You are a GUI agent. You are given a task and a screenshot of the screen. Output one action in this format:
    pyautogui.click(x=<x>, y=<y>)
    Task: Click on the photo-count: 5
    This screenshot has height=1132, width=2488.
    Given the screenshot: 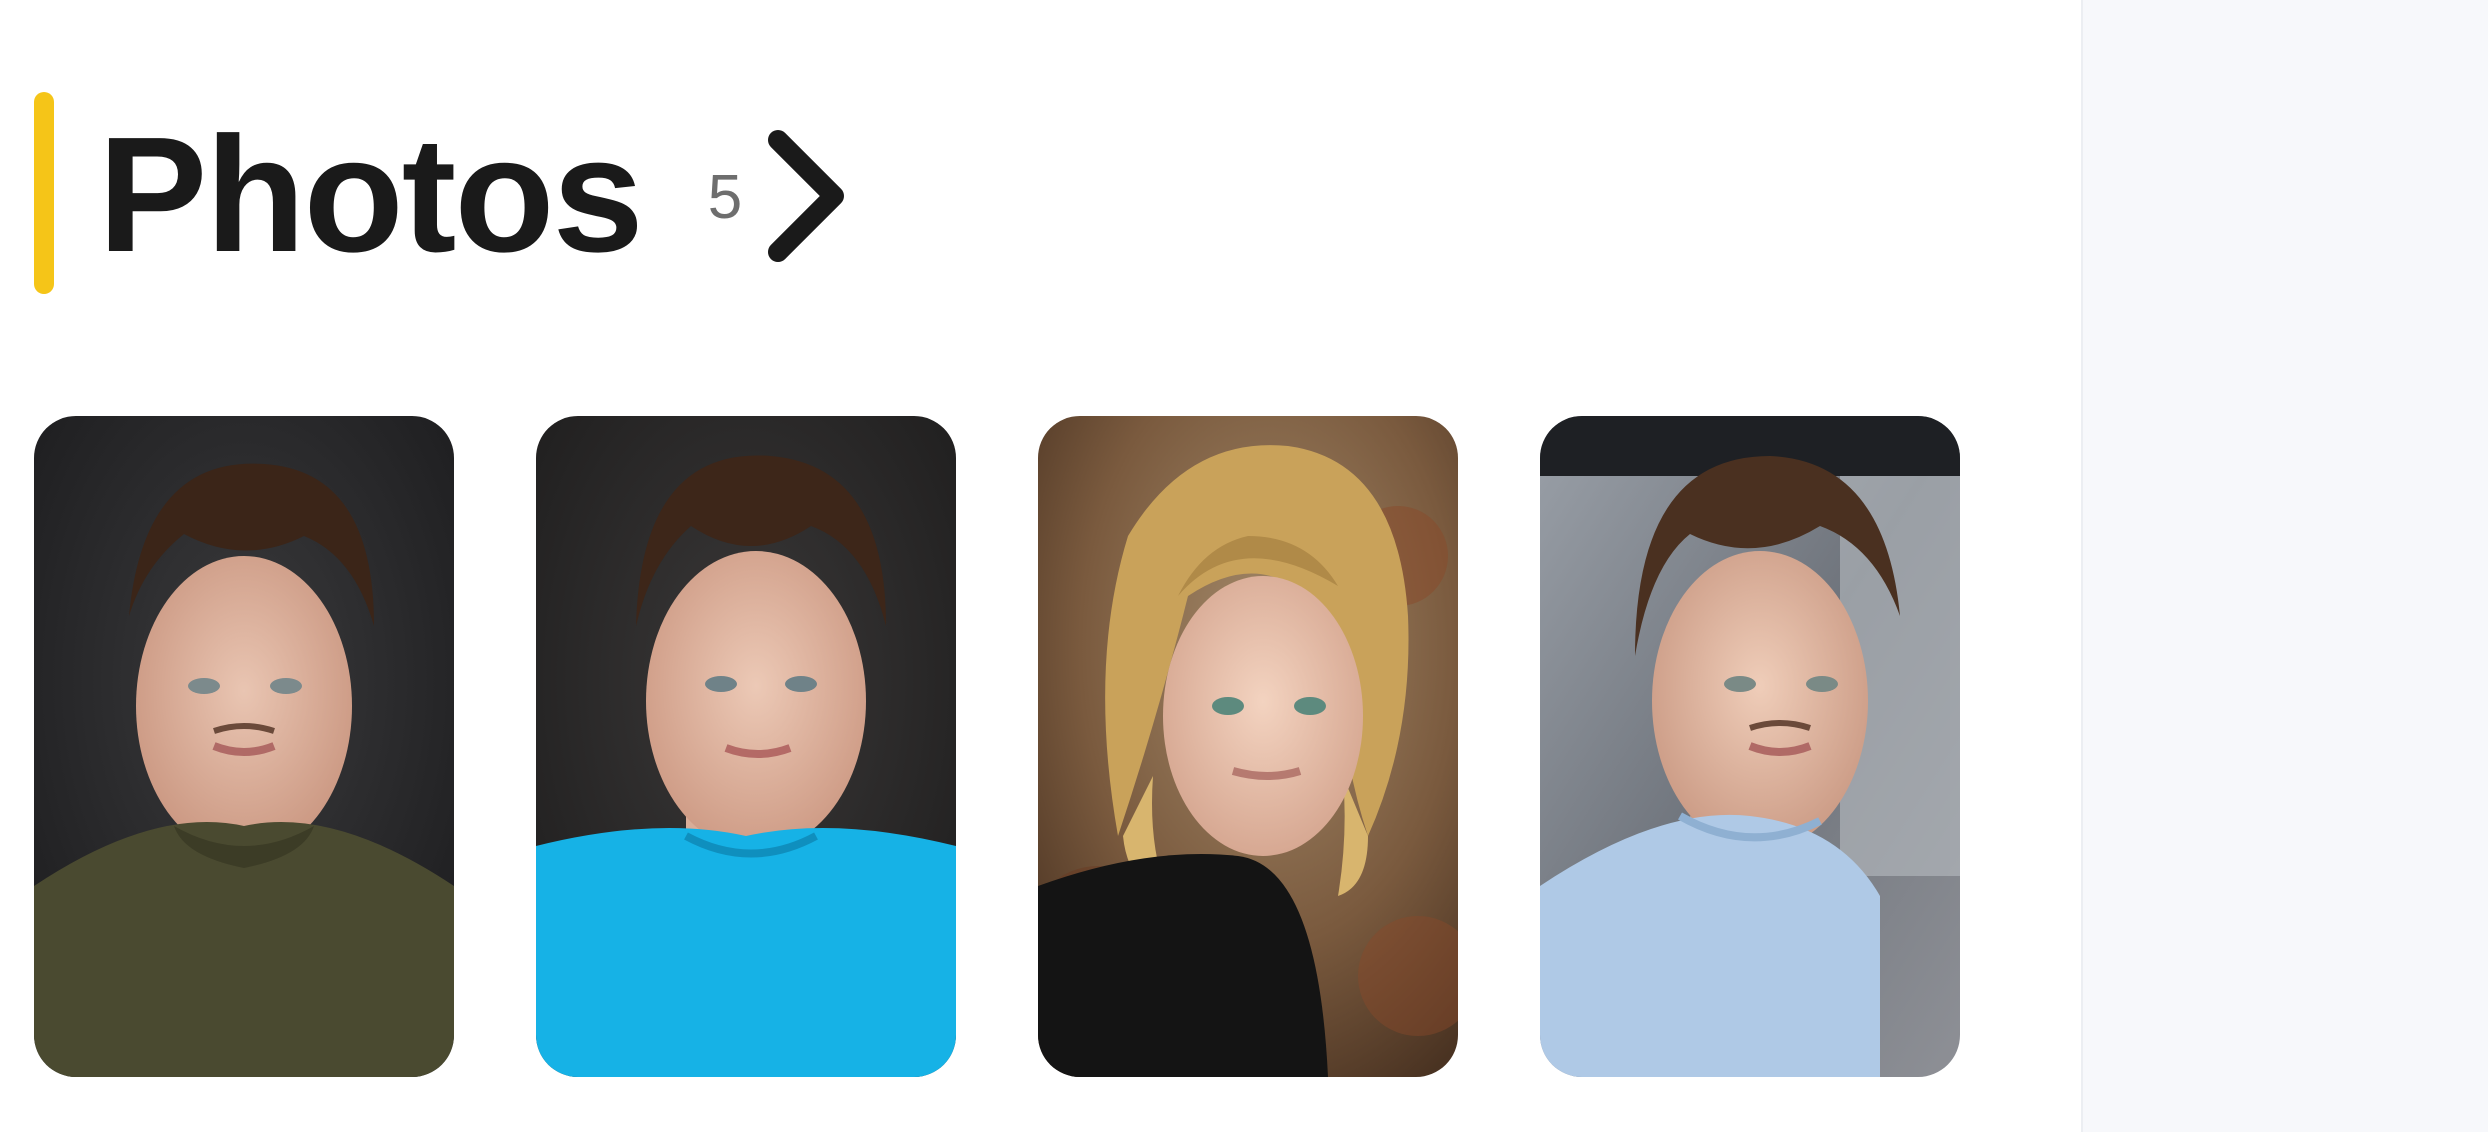 What is the action you would take?
    pyautogui.click(x=725, y=197)
    